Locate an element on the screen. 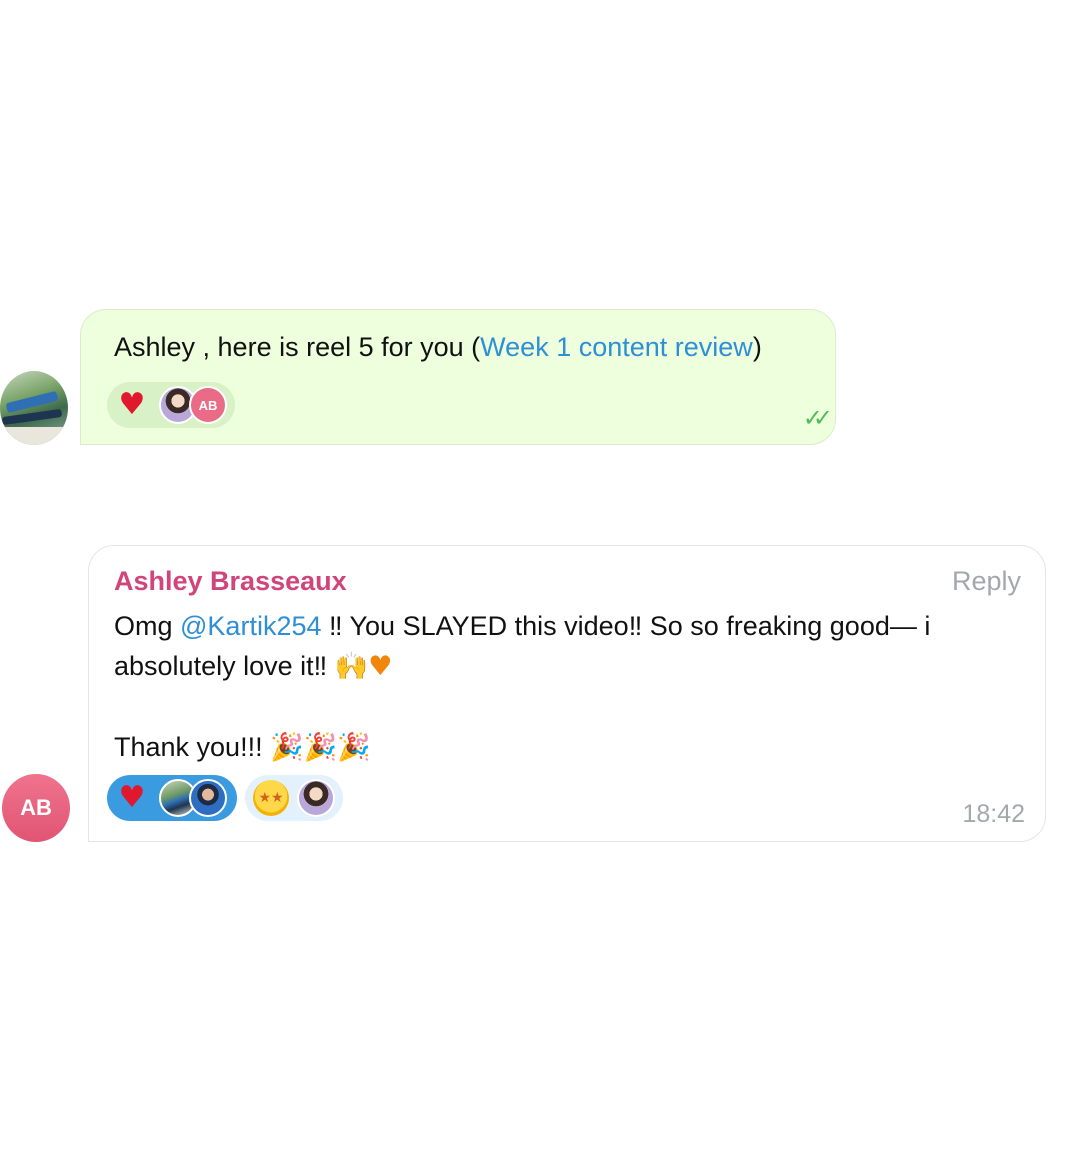 This screenshot has width=1077, height=1152. message-link: Week 1 content review is located at coordinates (616, 347).